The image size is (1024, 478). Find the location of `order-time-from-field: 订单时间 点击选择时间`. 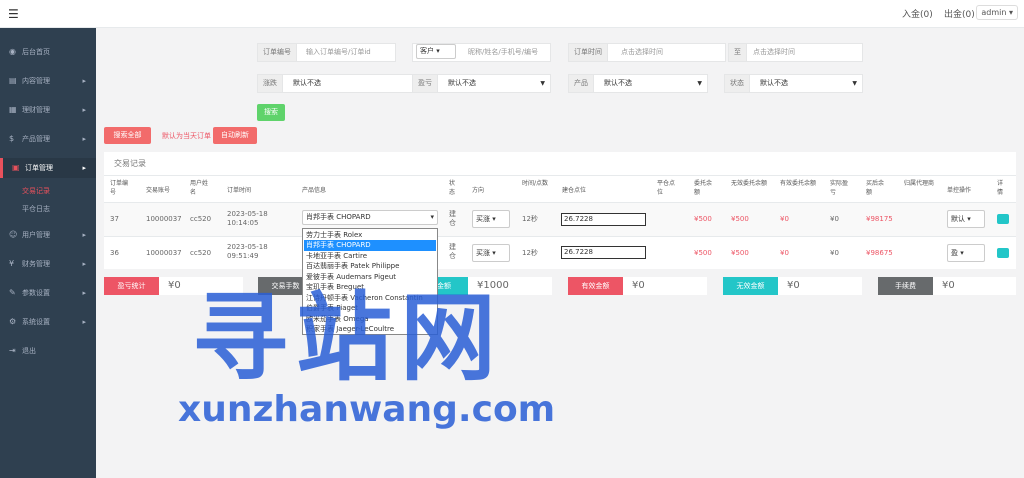

order-time-from-field: 订单时间 点击选择时间 is located at coordinates (647, 52).